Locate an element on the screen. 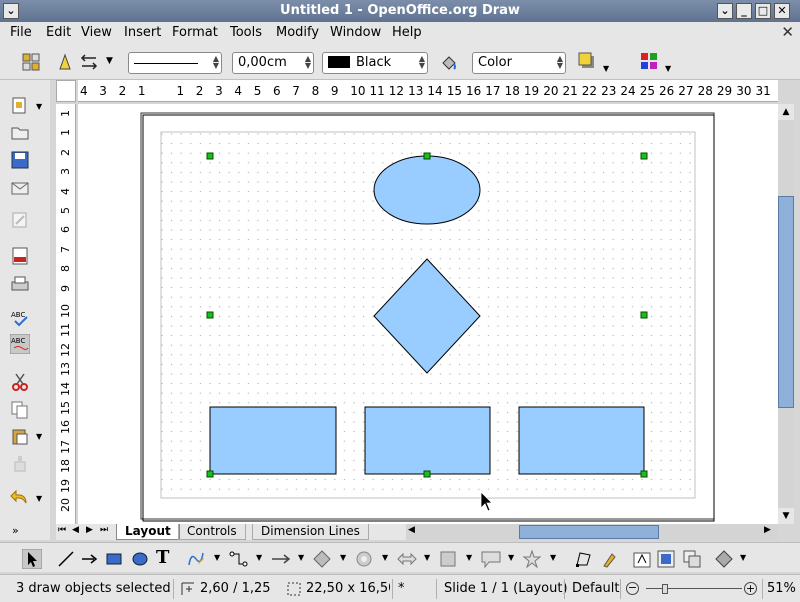  scroll-left-button: ◀ is located at coordinates (411, 530).